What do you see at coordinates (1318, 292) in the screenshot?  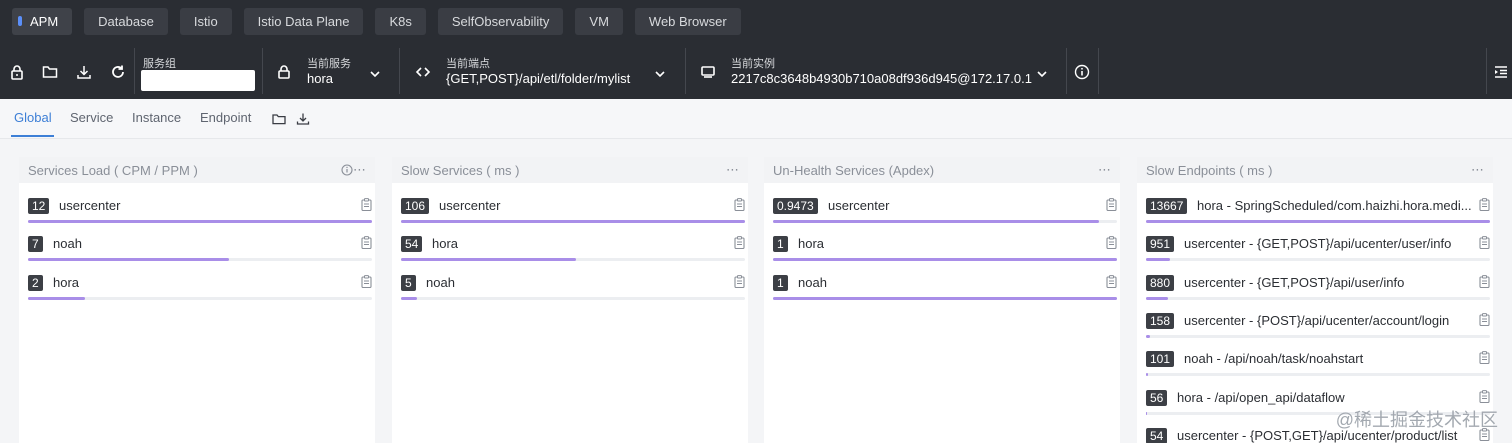 I see `list-item: 880 usercenter - {GET,POST}/api/user/info` at bounding box center [1318, 292].